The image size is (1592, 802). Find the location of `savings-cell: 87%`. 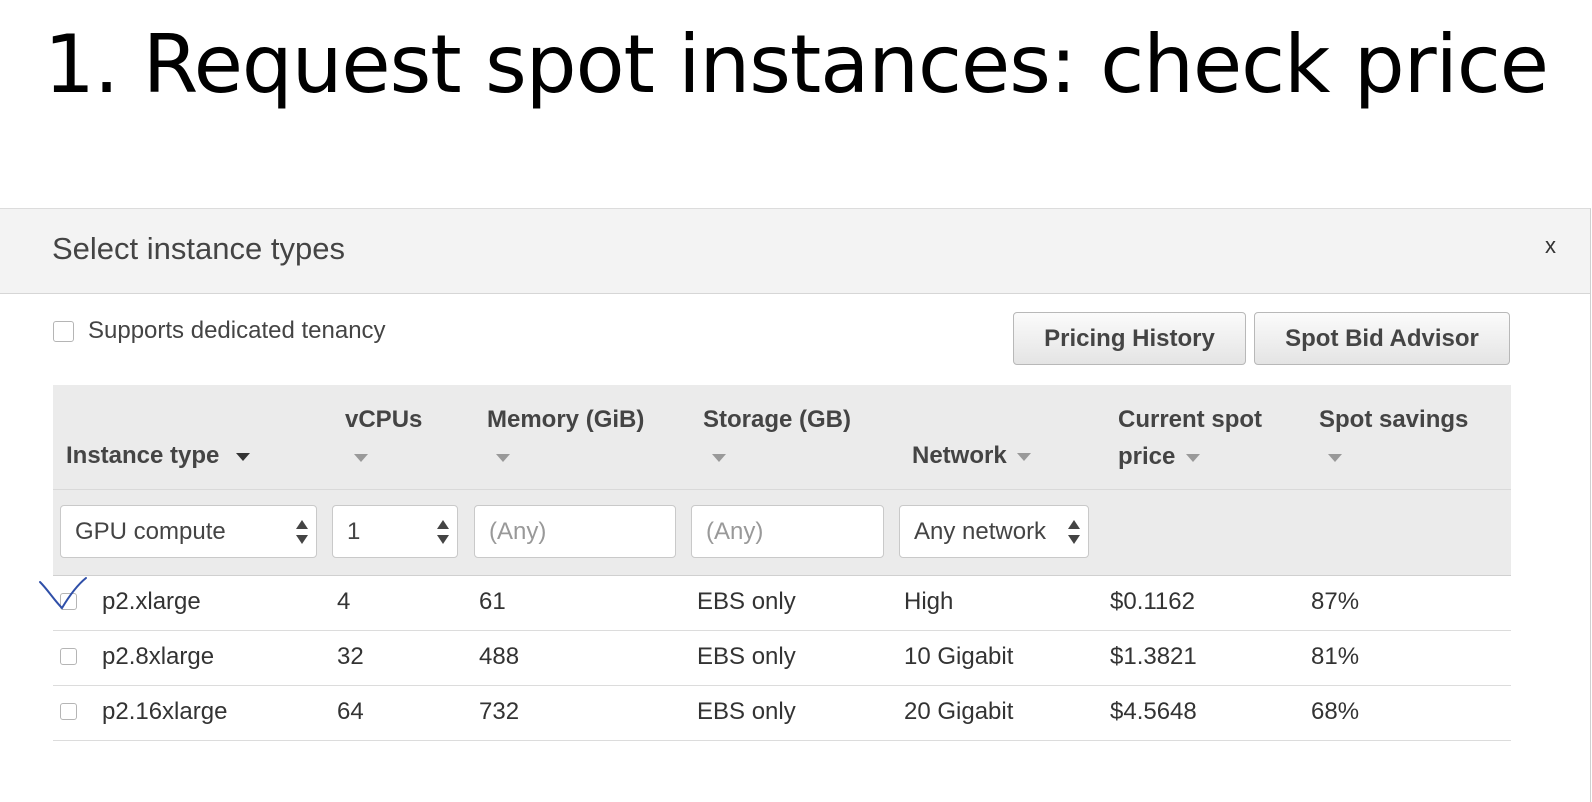

savings-cell: 87% is located at coordinates (1335, 601).